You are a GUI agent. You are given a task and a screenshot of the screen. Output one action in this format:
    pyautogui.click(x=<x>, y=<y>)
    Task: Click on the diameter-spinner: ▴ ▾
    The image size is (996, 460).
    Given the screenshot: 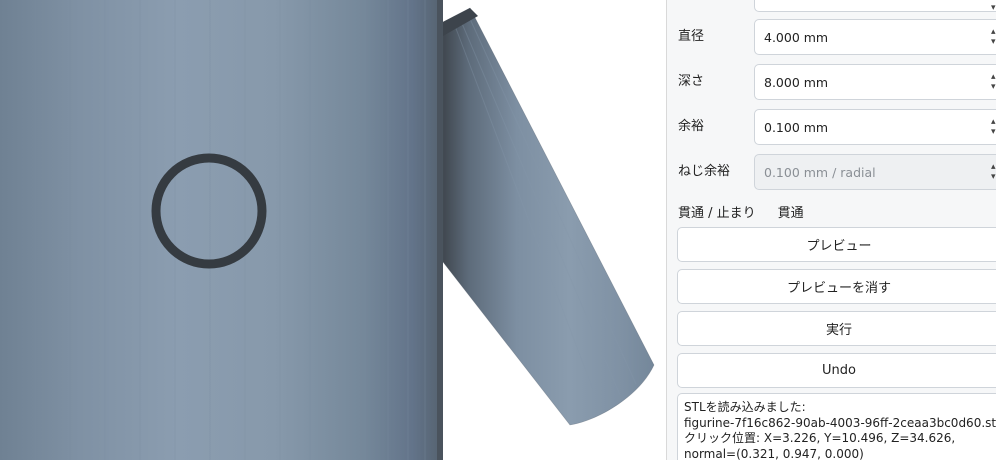 What is the action you would take?
    pyautogui.click(x=993, y=37)
    